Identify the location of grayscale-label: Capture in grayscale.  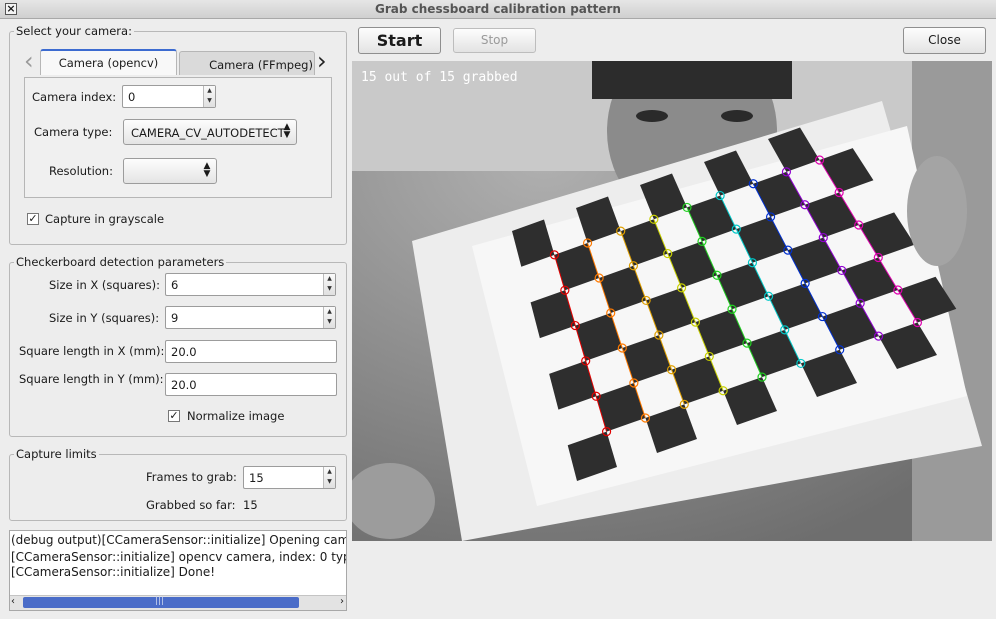
(105, 219).